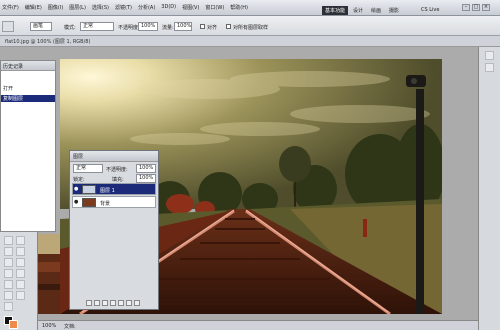 The width and height of the screenshot is (500, 330). Describe the element at coordinates (33, 7) in the screenshot. I see `menu-edit: 编辑(E)` at that location.